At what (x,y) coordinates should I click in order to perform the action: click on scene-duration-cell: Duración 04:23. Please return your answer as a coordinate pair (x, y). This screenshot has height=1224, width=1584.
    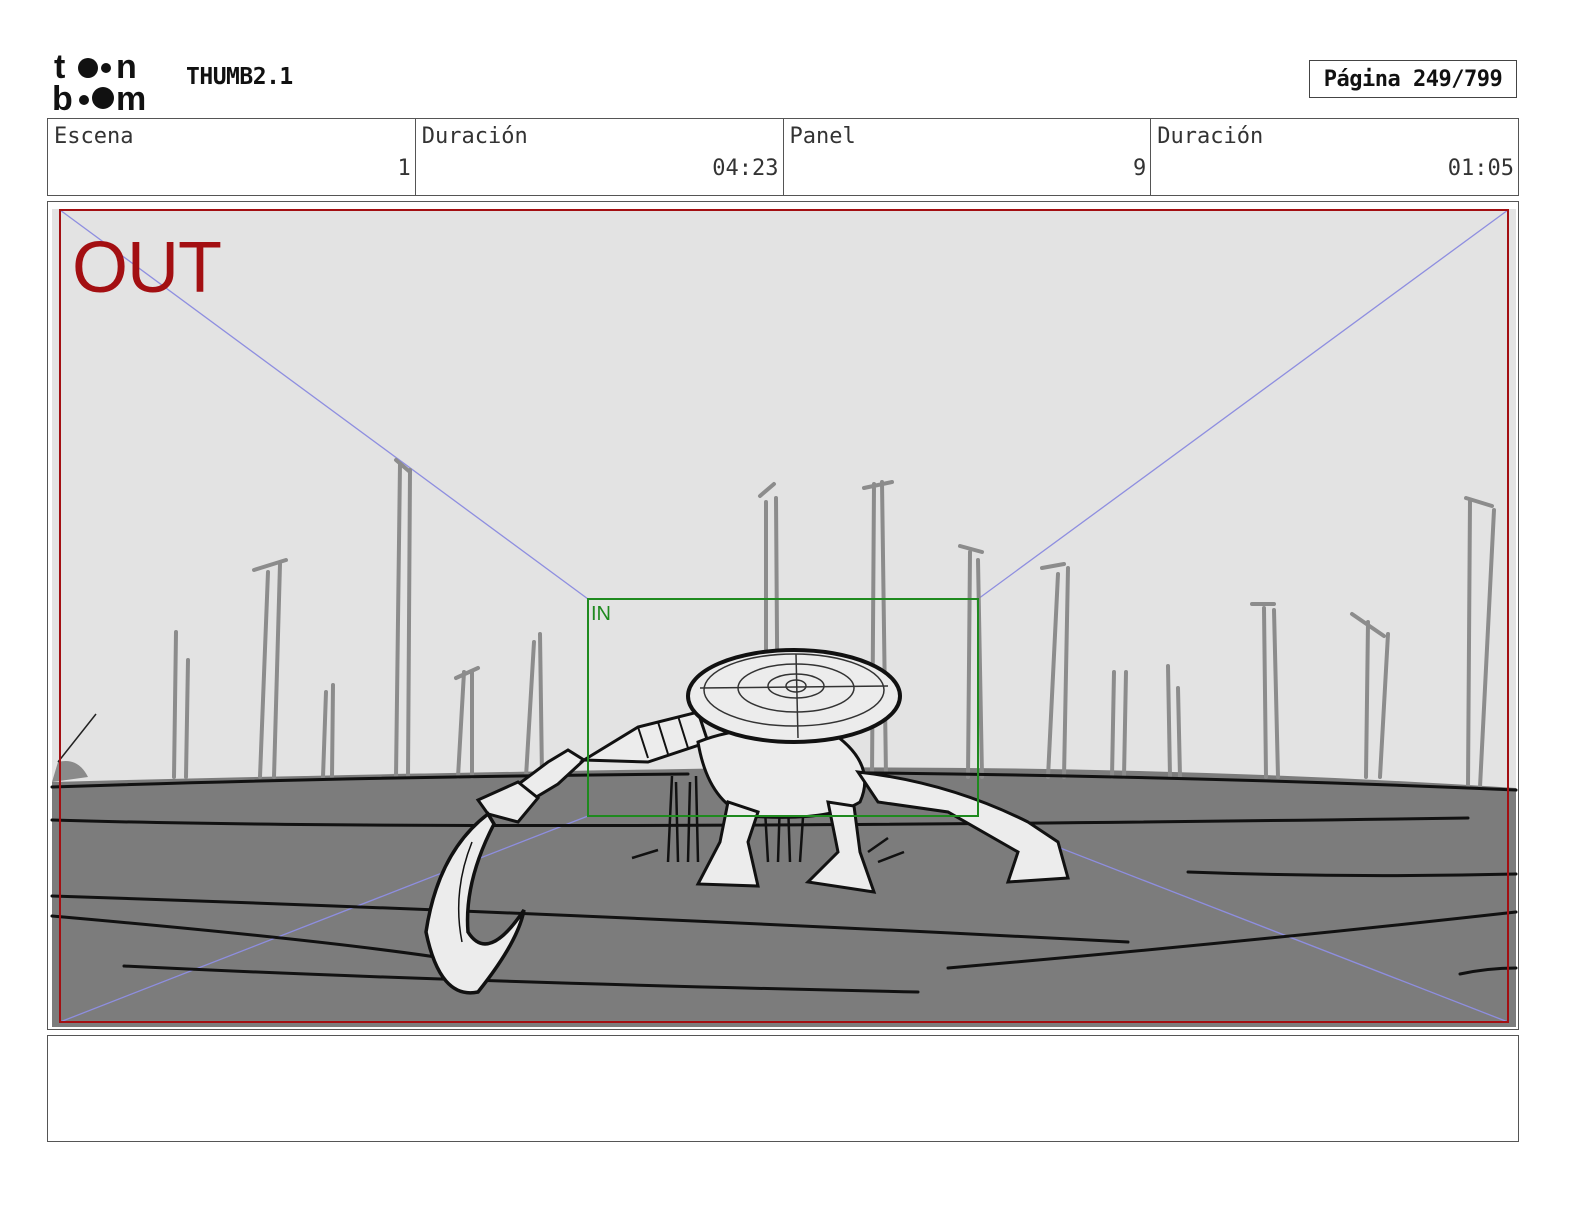
    Looking at the image, I should click on (600, 157).